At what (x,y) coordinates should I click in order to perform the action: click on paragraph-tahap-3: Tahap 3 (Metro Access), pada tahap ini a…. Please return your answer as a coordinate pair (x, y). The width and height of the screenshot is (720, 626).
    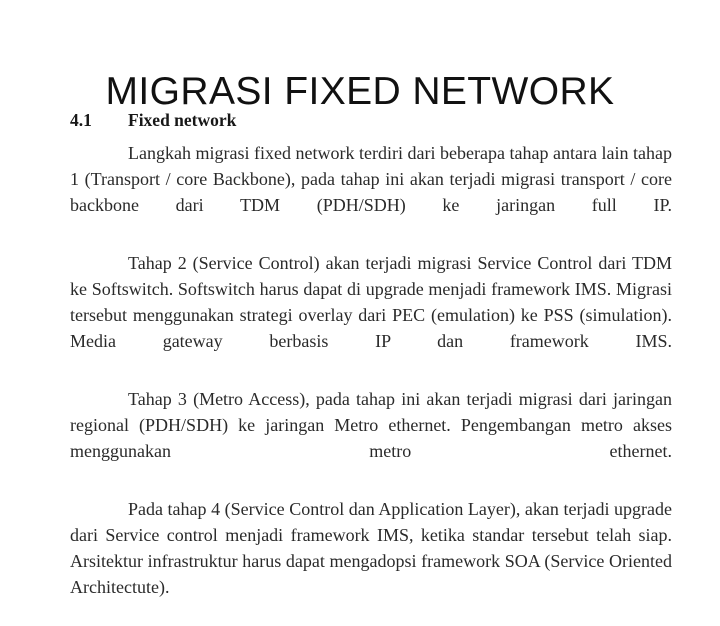
    Looking at the image, I should click on (371, 425).